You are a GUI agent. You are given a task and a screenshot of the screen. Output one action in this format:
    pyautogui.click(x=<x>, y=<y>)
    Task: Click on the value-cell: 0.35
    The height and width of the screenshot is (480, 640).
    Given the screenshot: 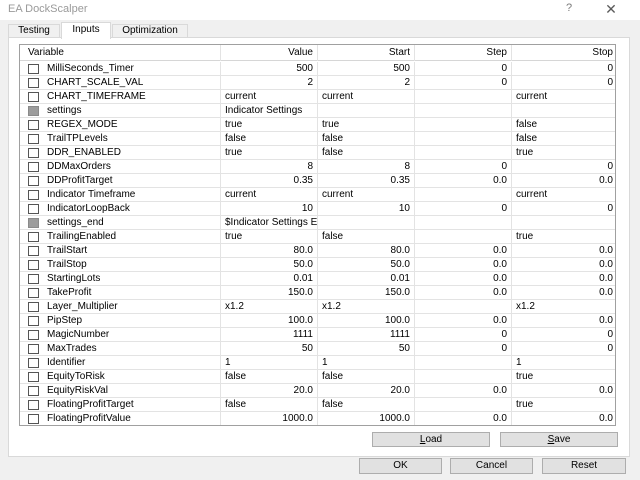 What is the action you would take?
    pyautogui.click(x=269, y=181)
    